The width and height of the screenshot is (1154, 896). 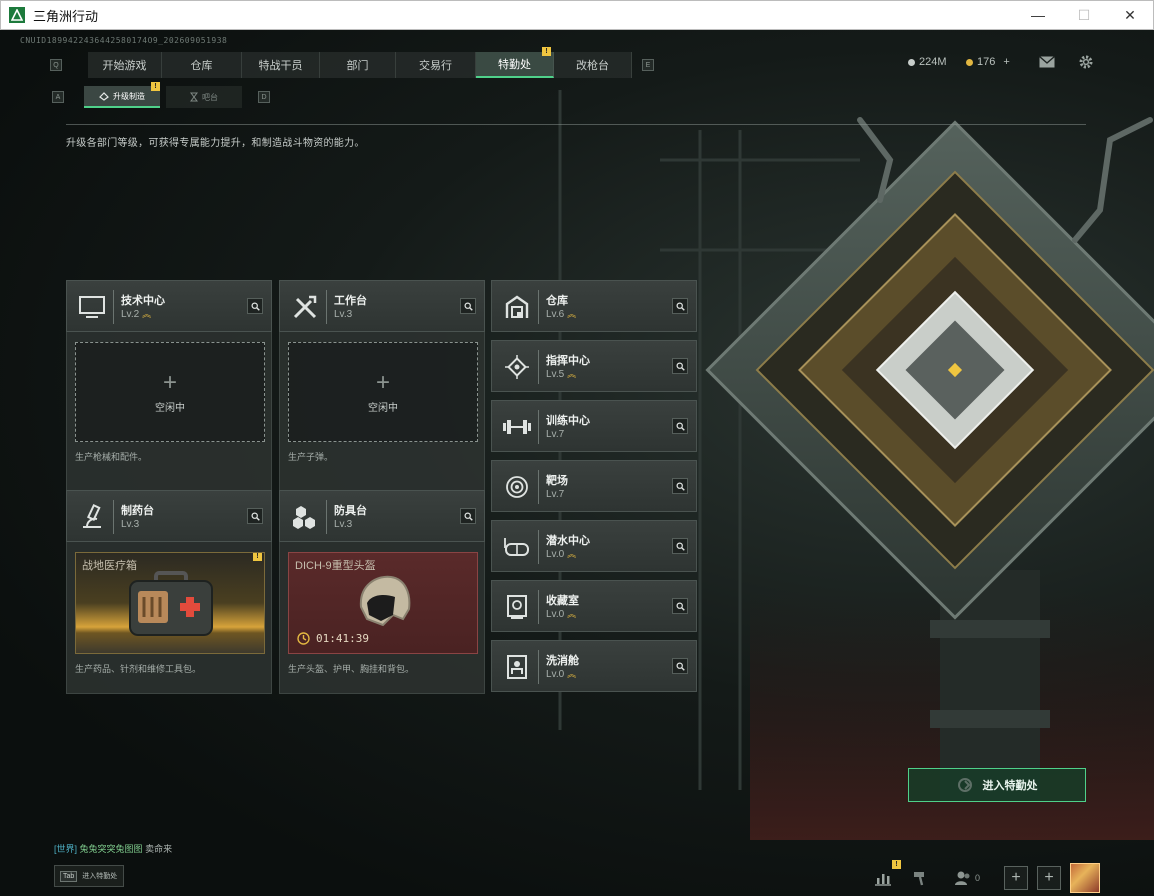 What do you see at coordinates (1047, 62) in the screenshot?
I see `mail-icon` at bounding box center [1047, 62].